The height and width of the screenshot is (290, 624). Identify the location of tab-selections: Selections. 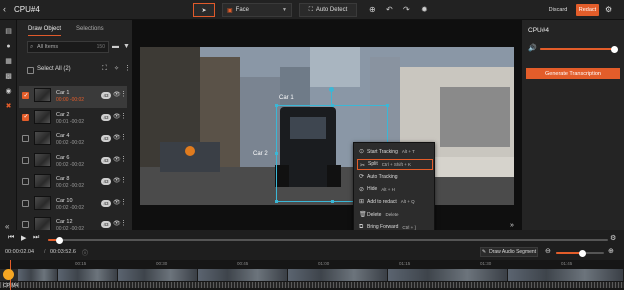
(90, 29).